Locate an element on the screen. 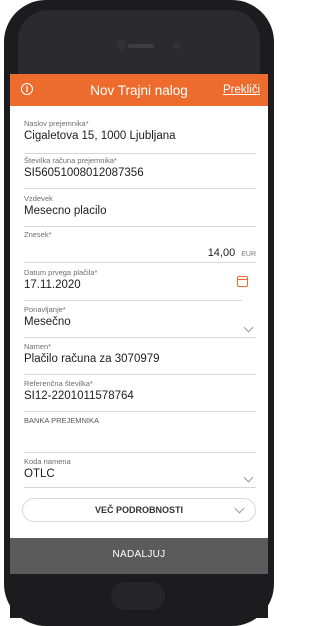  recipient-address-label: Naslov prejemnika* is located at coordinates (56, 123).